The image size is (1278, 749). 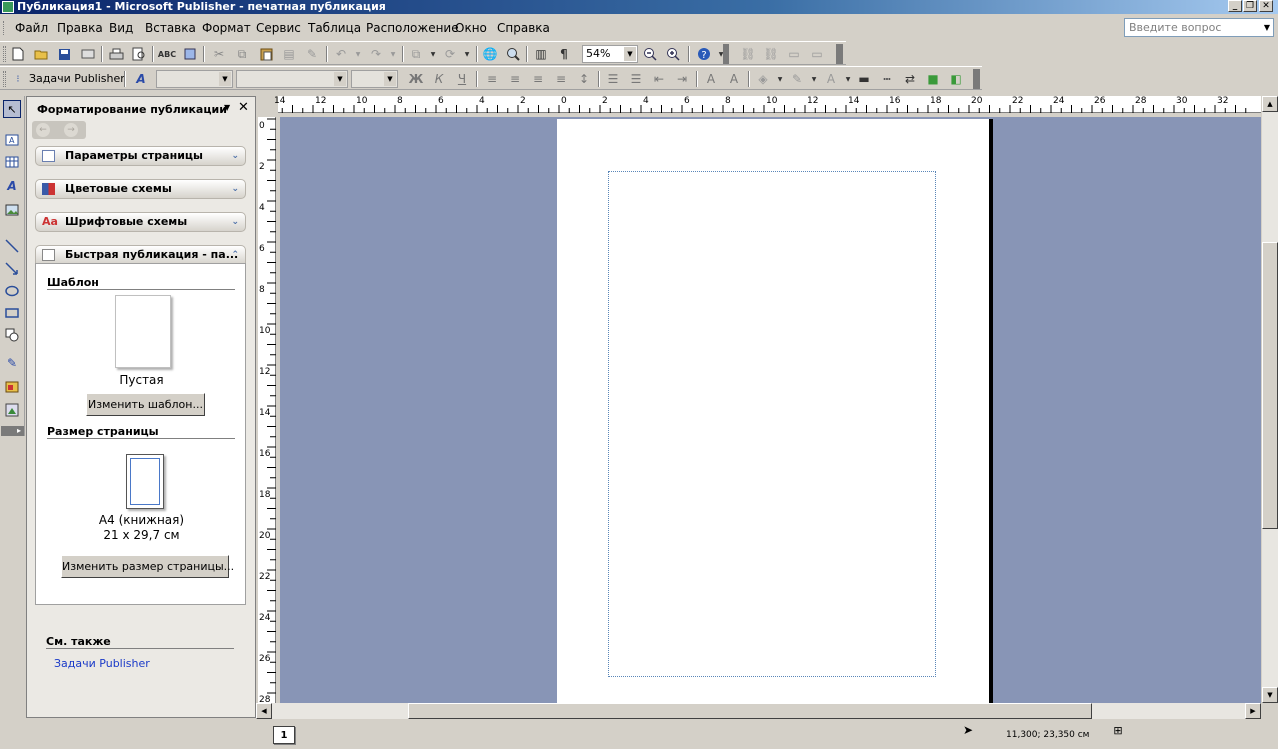 What do you see at coordinates (12, 269) in the screenshot?
I see `arrow-tool-icon` at bounding box center [12, 269].